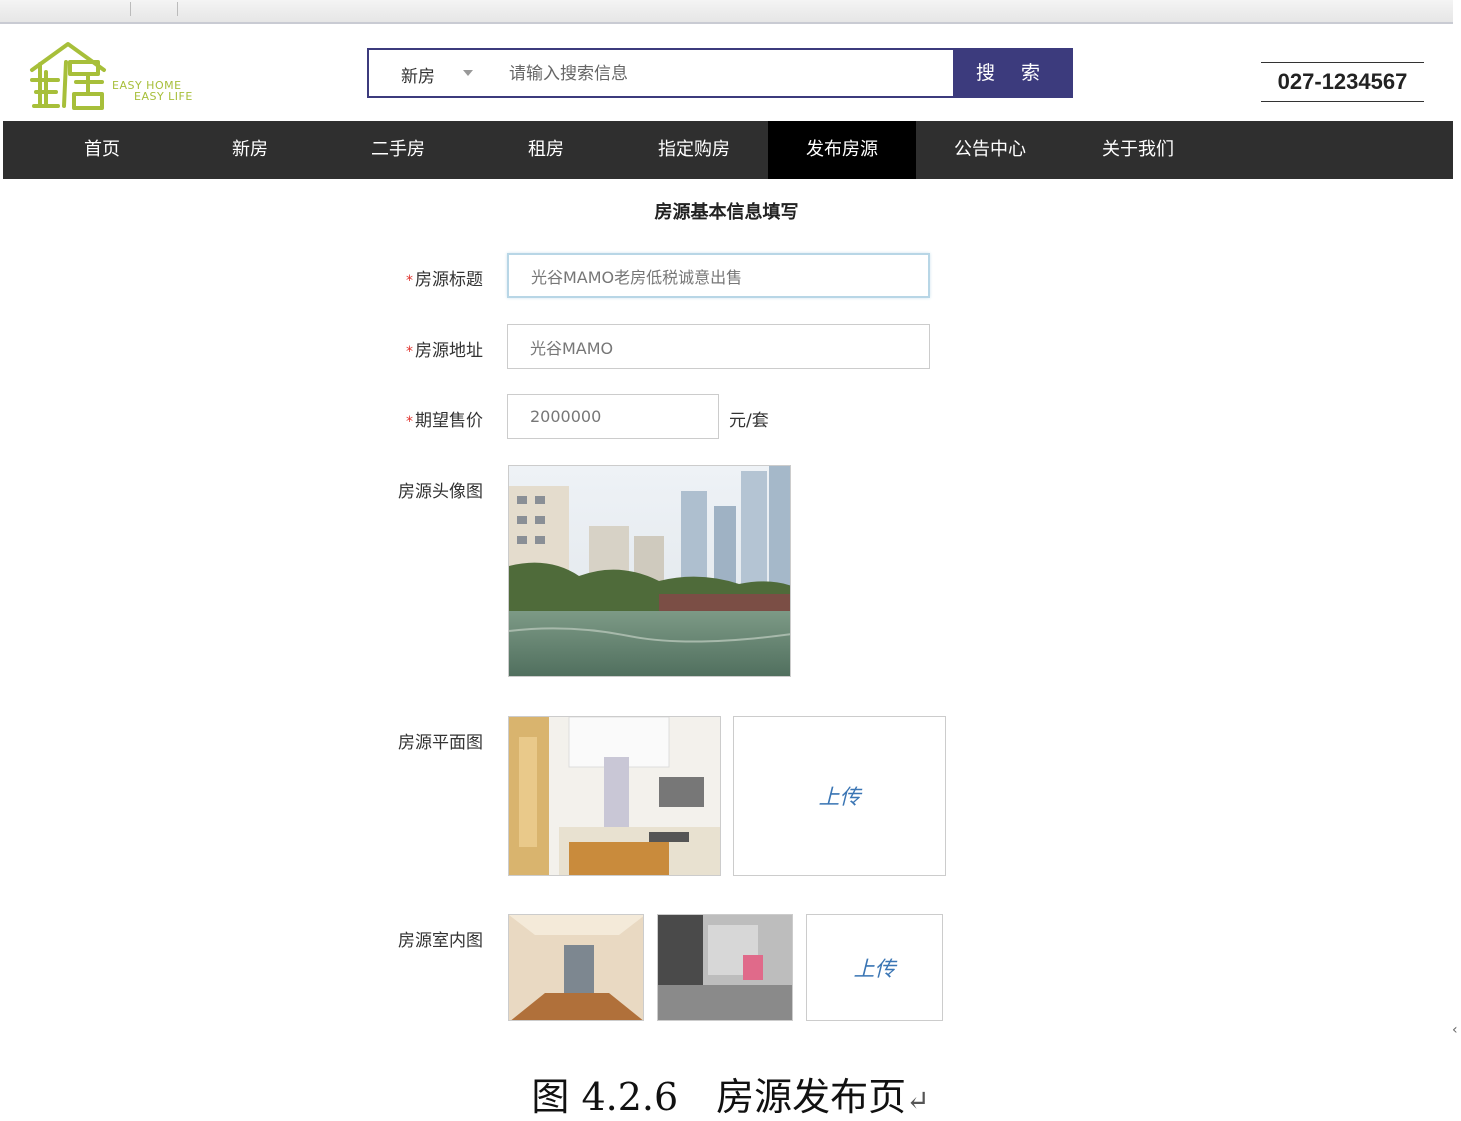  I want to click on floorplan-photo, so click(614, 796).